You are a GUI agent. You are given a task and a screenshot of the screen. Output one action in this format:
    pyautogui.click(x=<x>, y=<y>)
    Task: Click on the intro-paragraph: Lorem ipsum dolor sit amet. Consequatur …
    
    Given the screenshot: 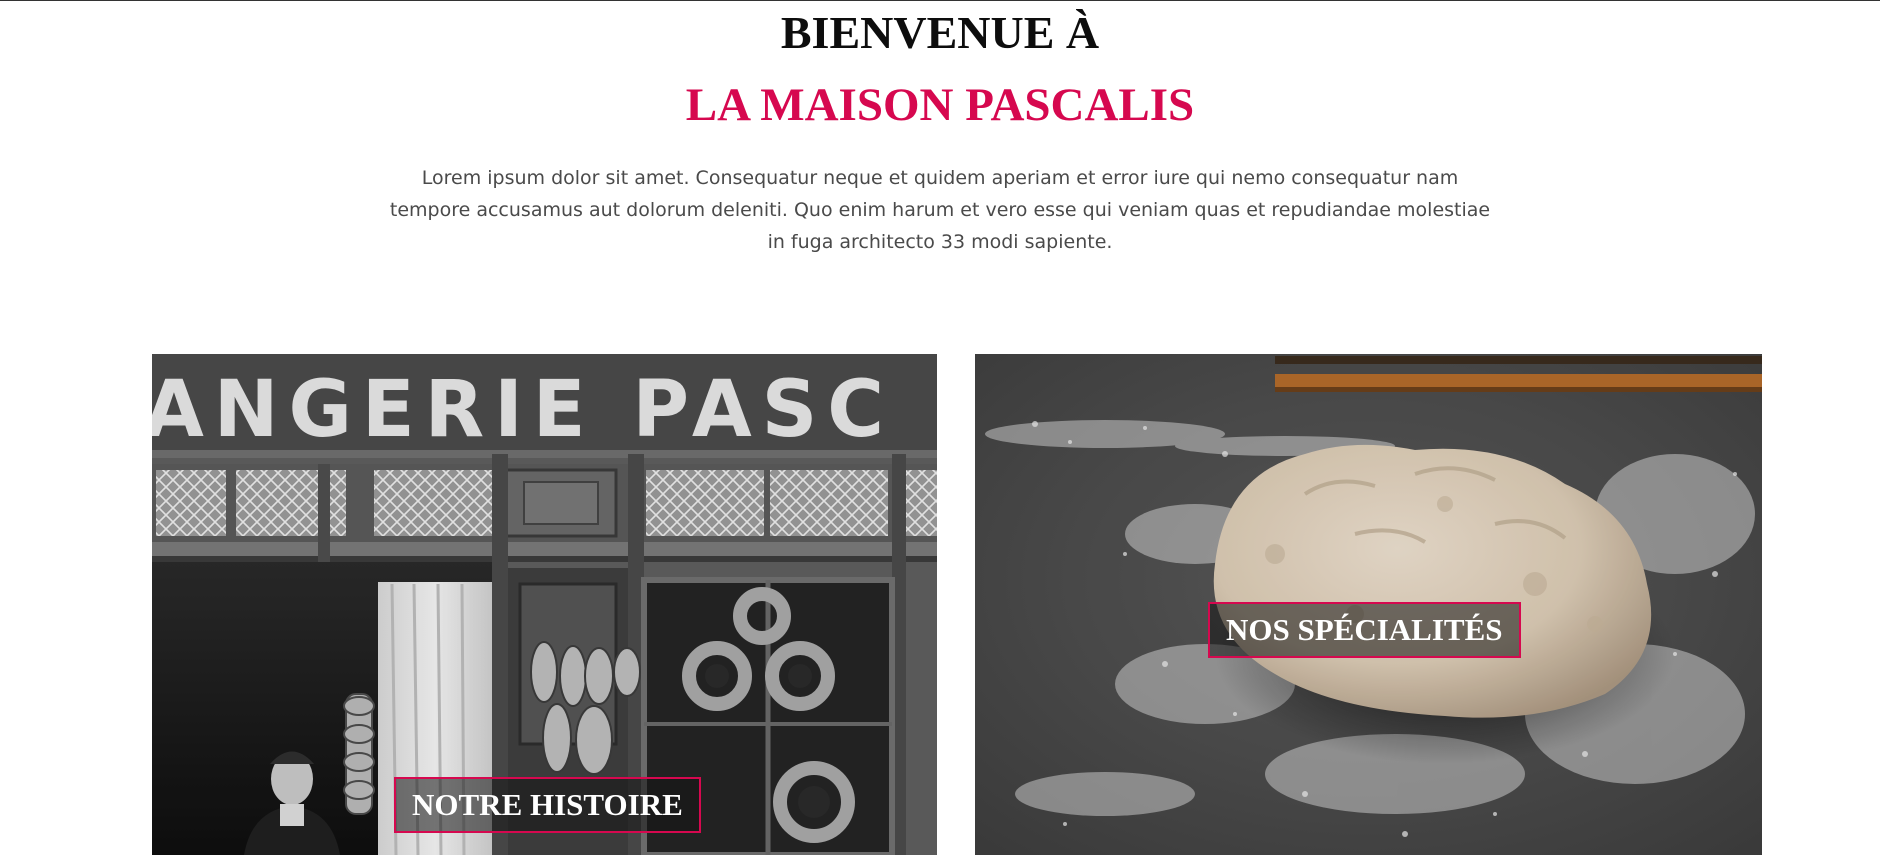 What is the action you would take?
    pyautogui.click(x=940, y=210)
    